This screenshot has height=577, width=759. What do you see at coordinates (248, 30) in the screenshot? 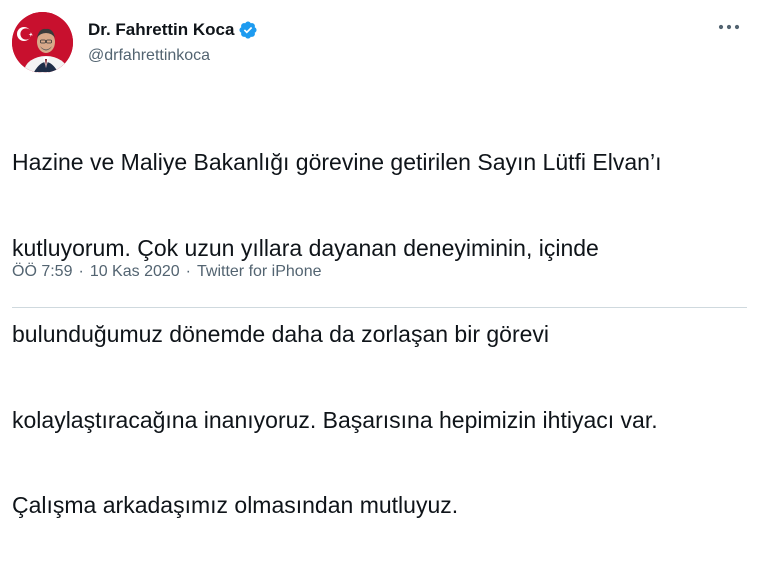
I see `verified-badge-icon` at bounding box center [248, 30].